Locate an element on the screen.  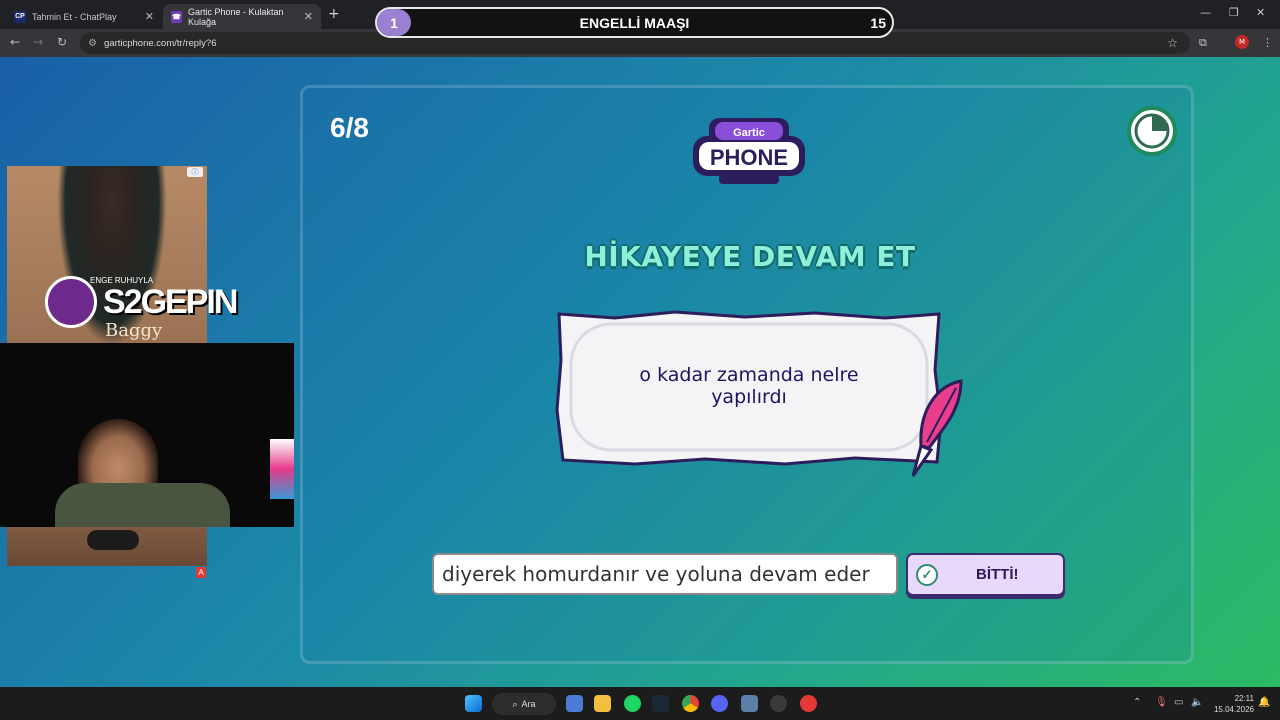
volume-icon: 🔈 is located at coordinates (1197, 702).